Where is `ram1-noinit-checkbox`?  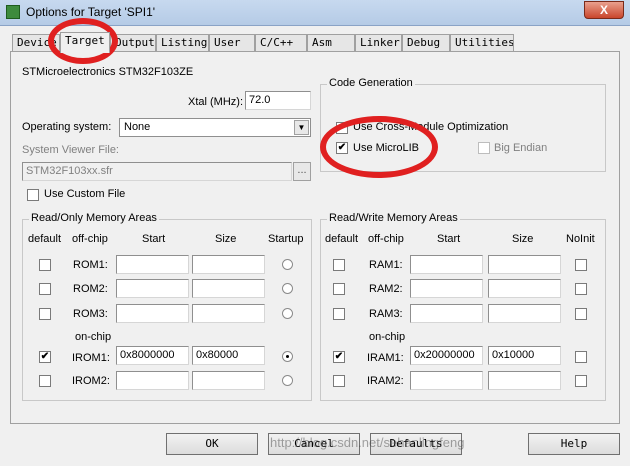 ram1-noinit-checkbox is located at coordinates (581, 265).